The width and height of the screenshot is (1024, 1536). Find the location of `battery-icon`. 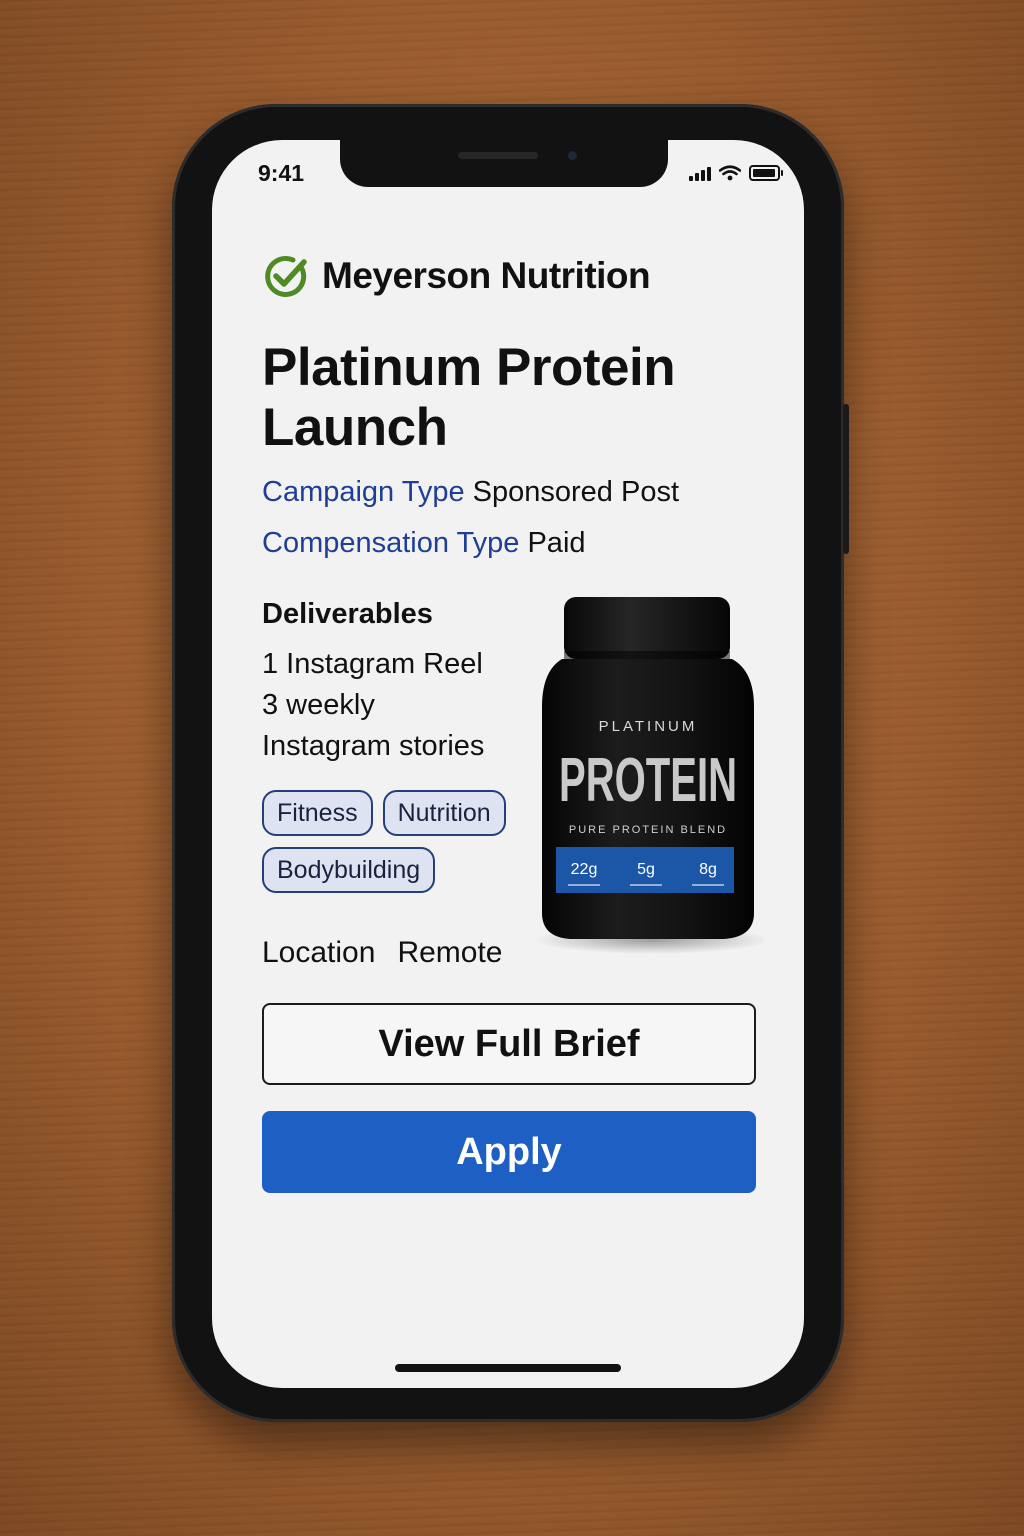

battery-icon is located at coordinates (766, 173).